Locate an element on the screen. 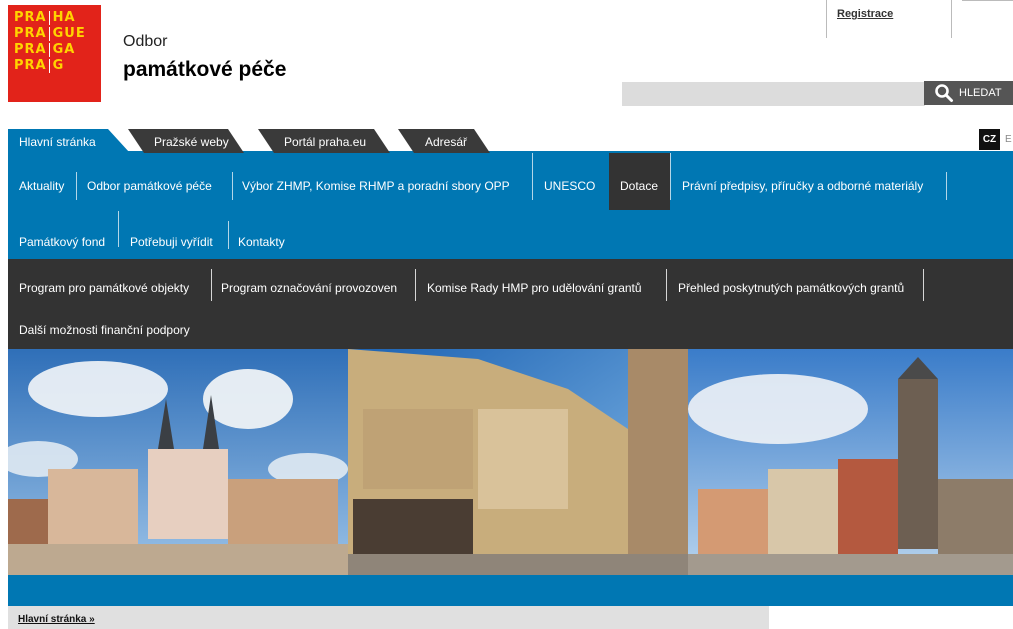  language-en: E is located at coordinates (1008, 139).